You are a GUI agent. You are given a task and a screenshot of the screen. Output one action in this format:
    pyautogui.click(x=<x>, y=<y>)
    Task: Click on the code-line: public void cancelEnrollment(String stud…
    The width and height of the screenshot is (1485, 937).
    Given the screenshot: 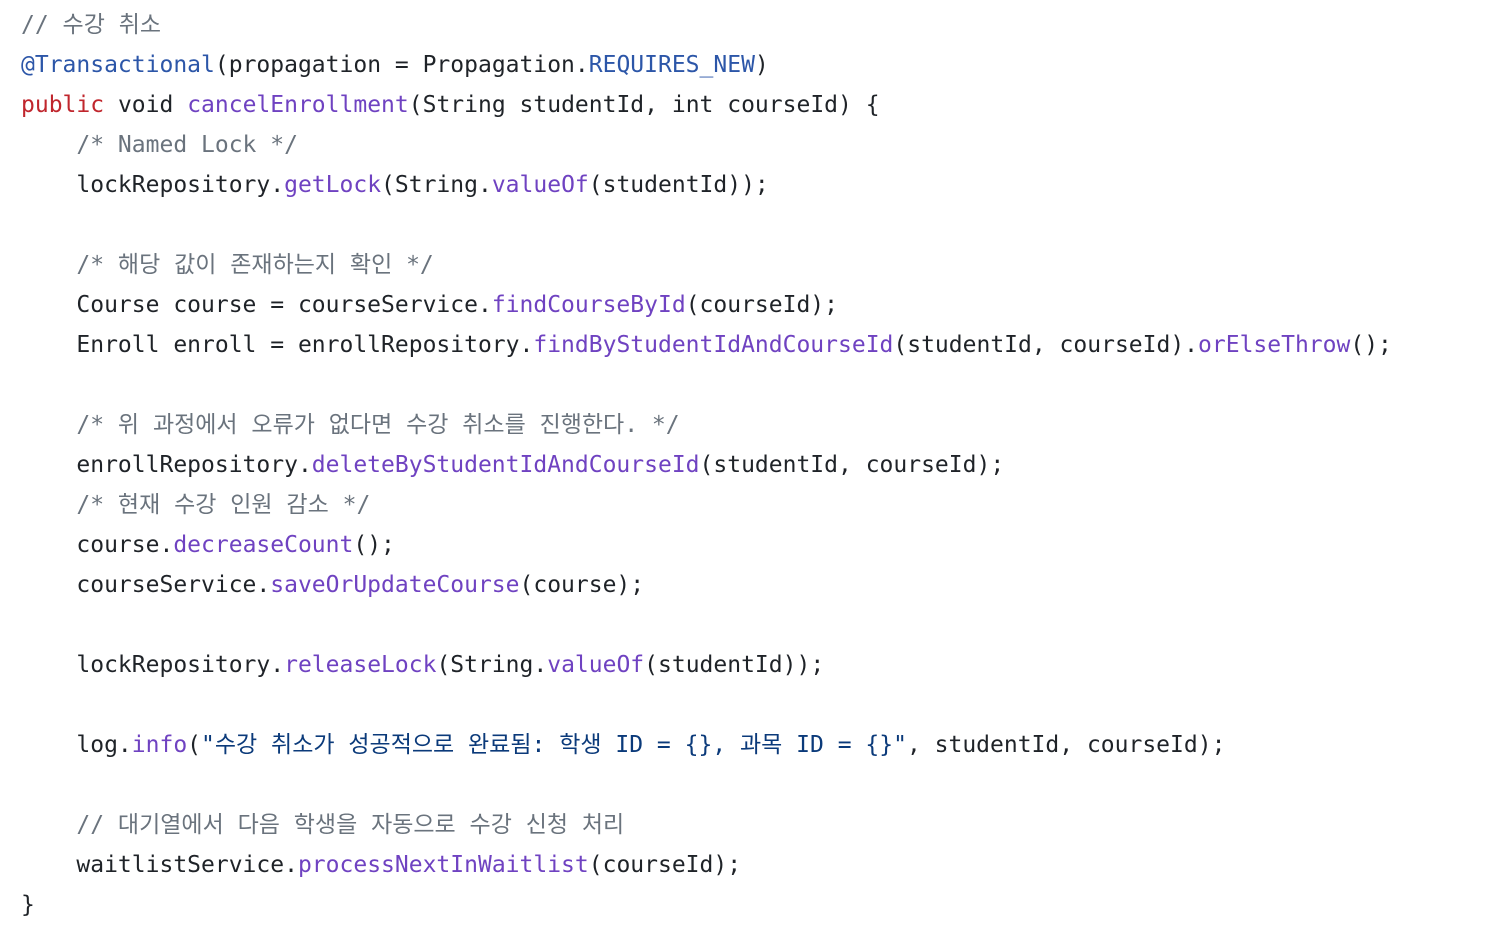 What is the action you would take?
    pyautogui.click(x=753, y=105)
    